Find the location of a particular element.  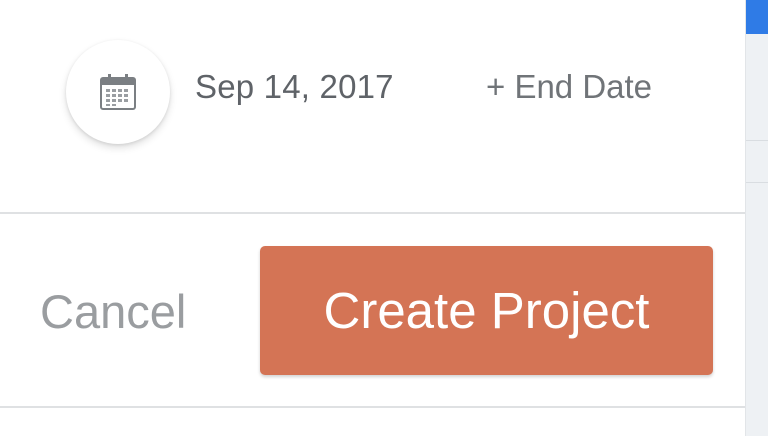

calendar-icon is located at coordinates (118, 92).